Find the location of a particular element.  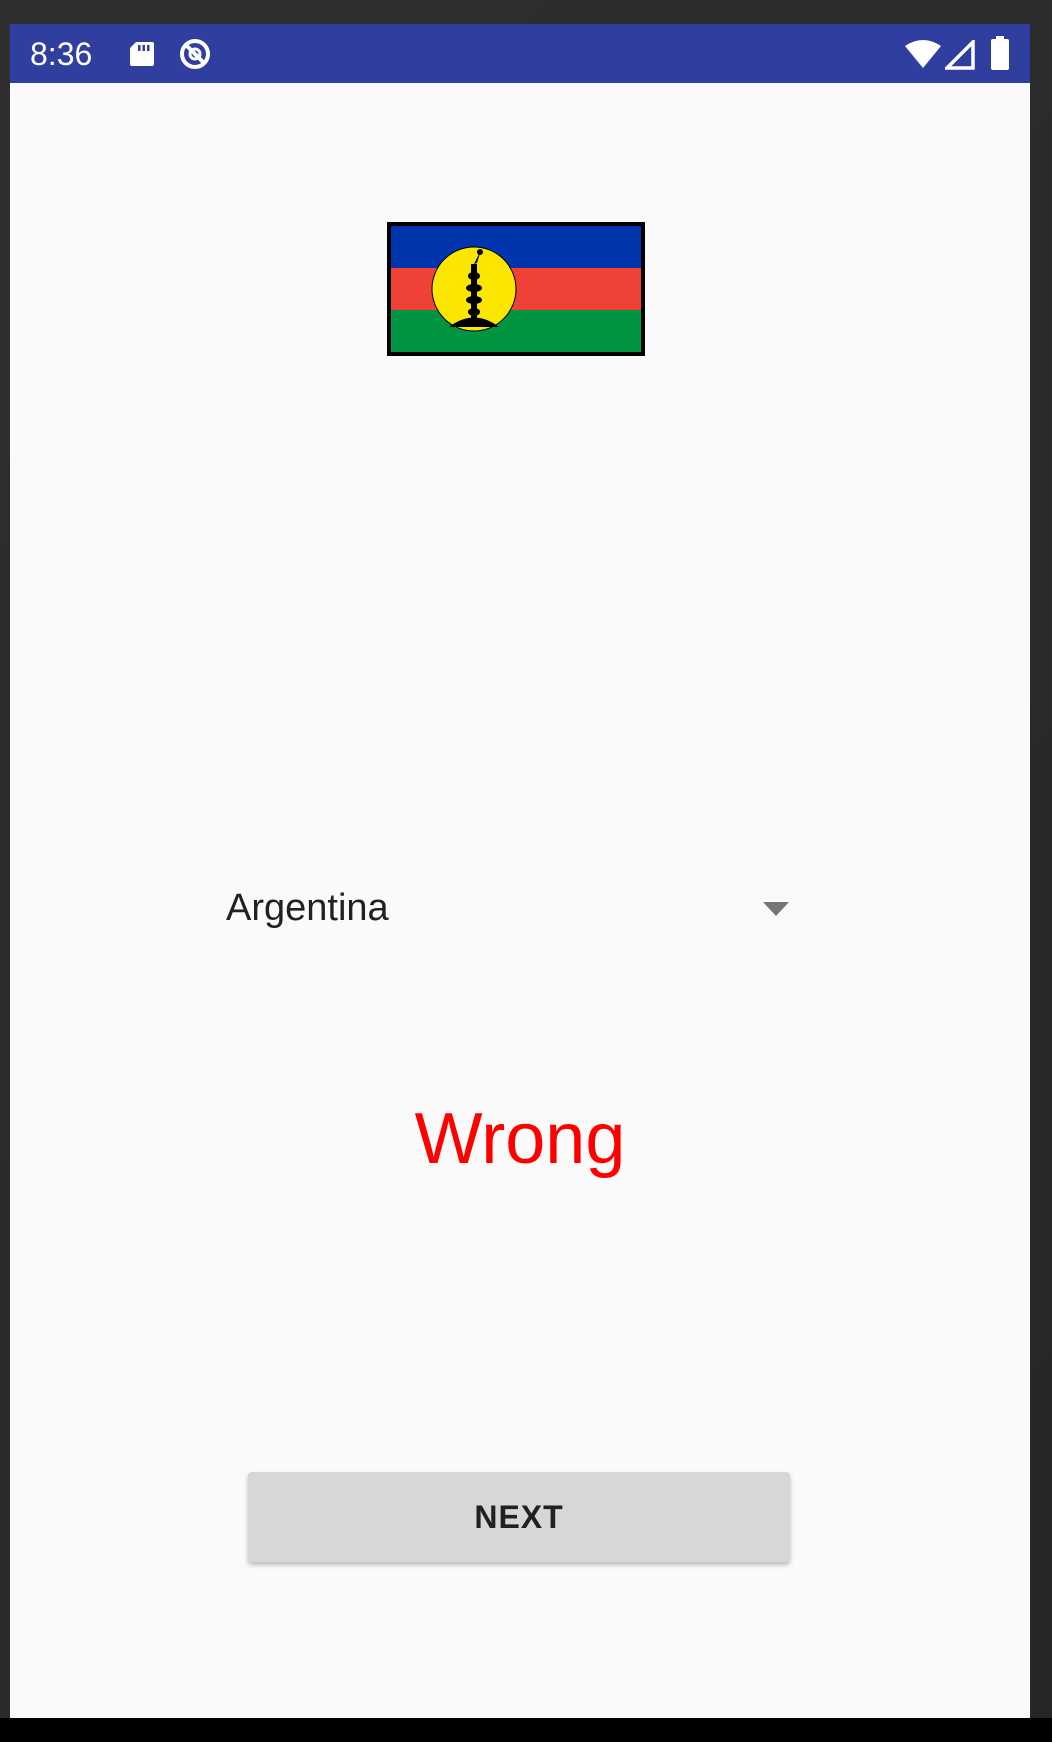

bottom-bar is located at coordinates (526, 1730).